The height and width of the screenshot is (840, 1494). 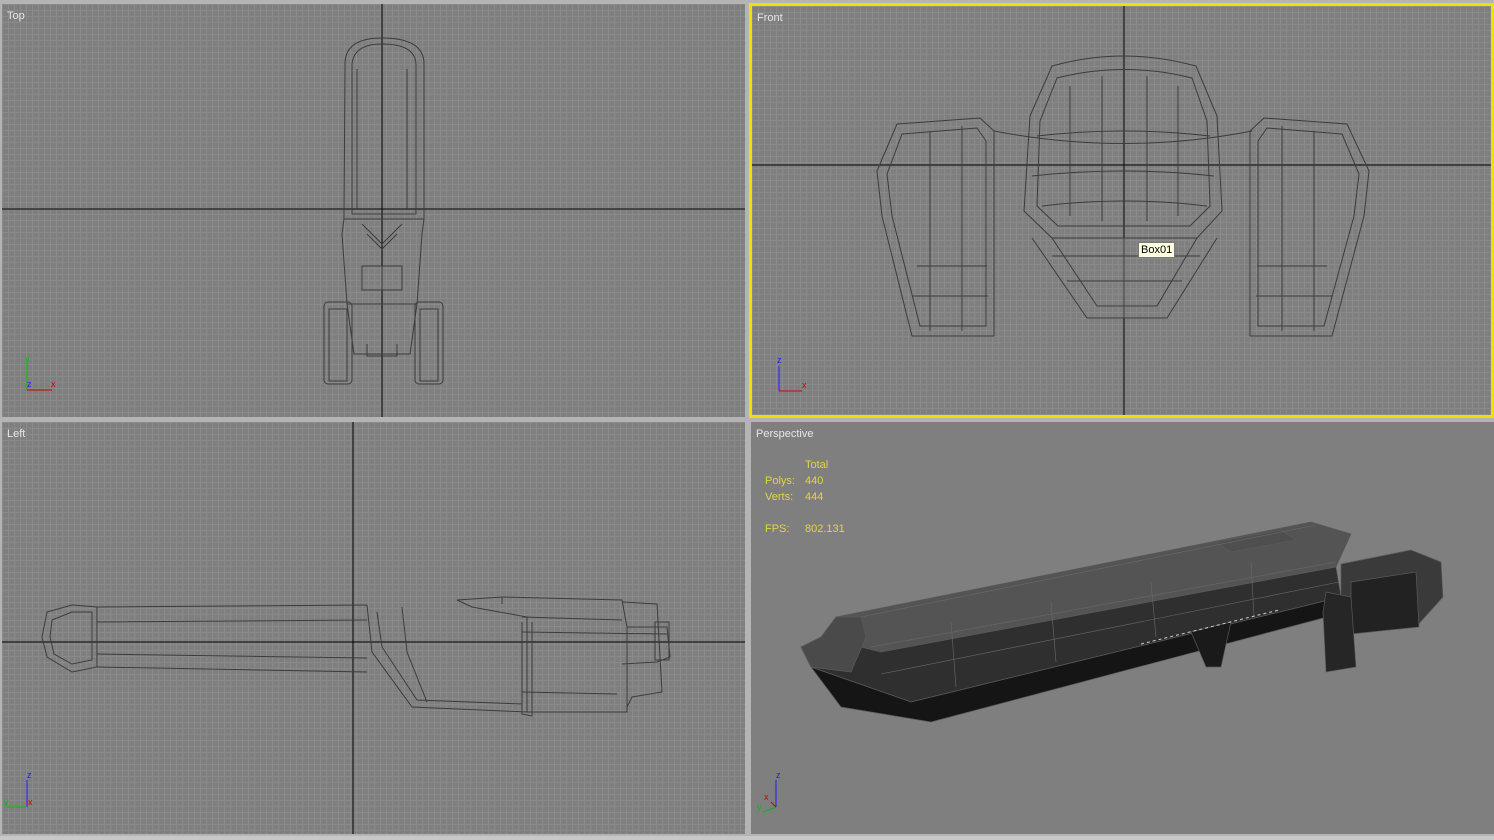 I want to click on object-name-tooltip: Box01, so click(x=1157, y=250).